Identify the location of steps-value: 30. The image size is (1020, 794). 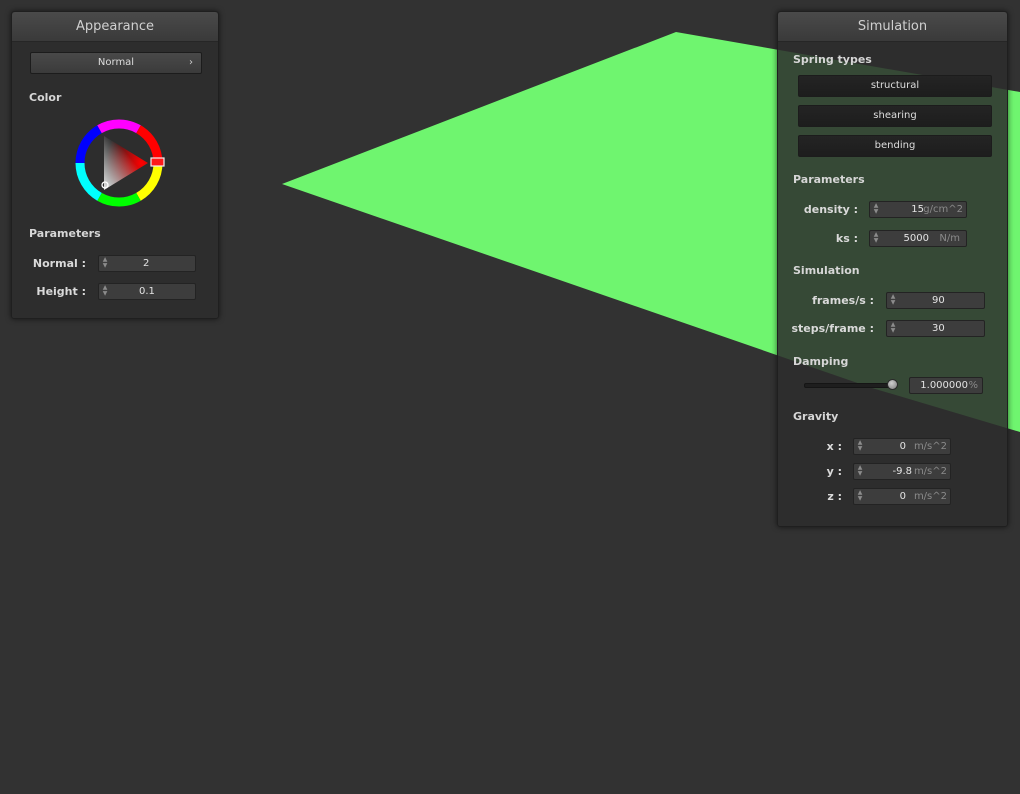
(938, 328).